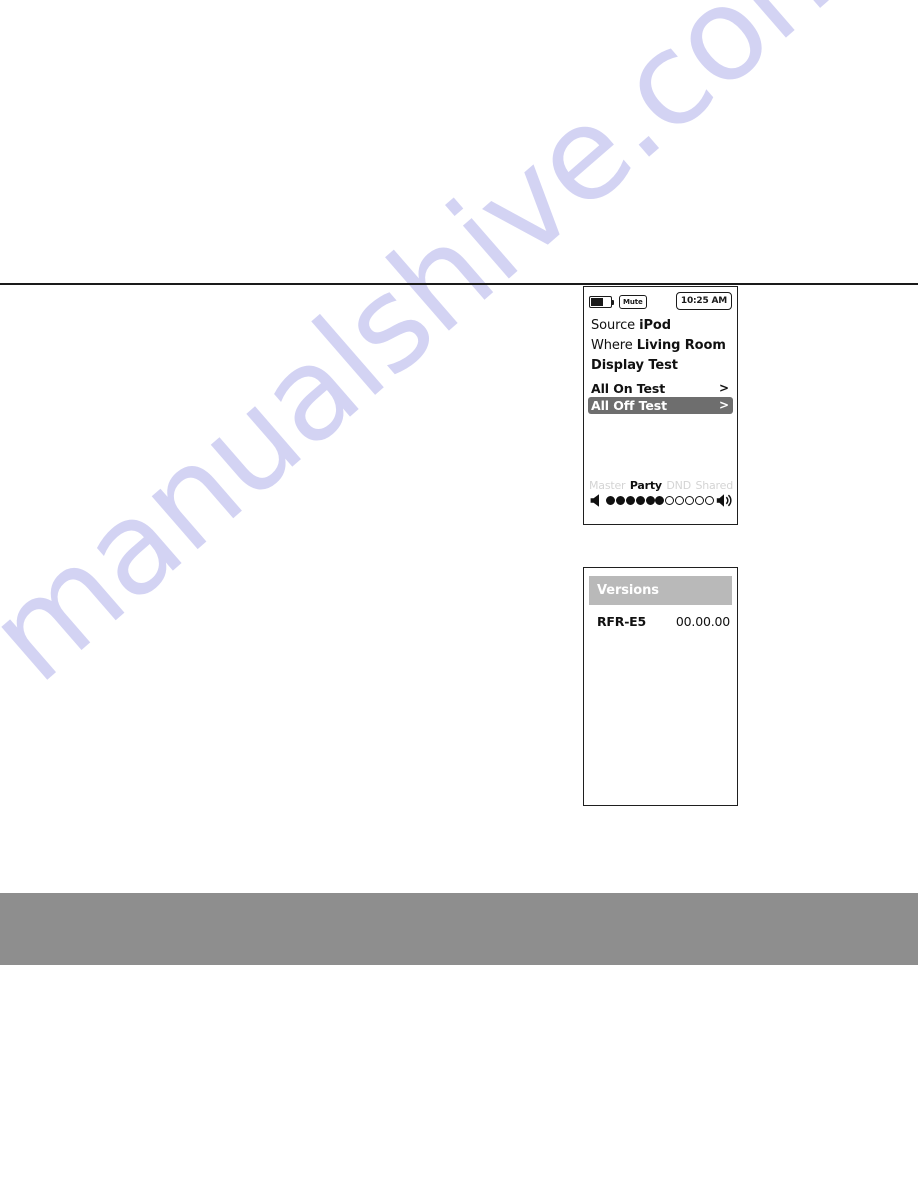  I want to click on info-value-source: iPod, so click(655, 325).